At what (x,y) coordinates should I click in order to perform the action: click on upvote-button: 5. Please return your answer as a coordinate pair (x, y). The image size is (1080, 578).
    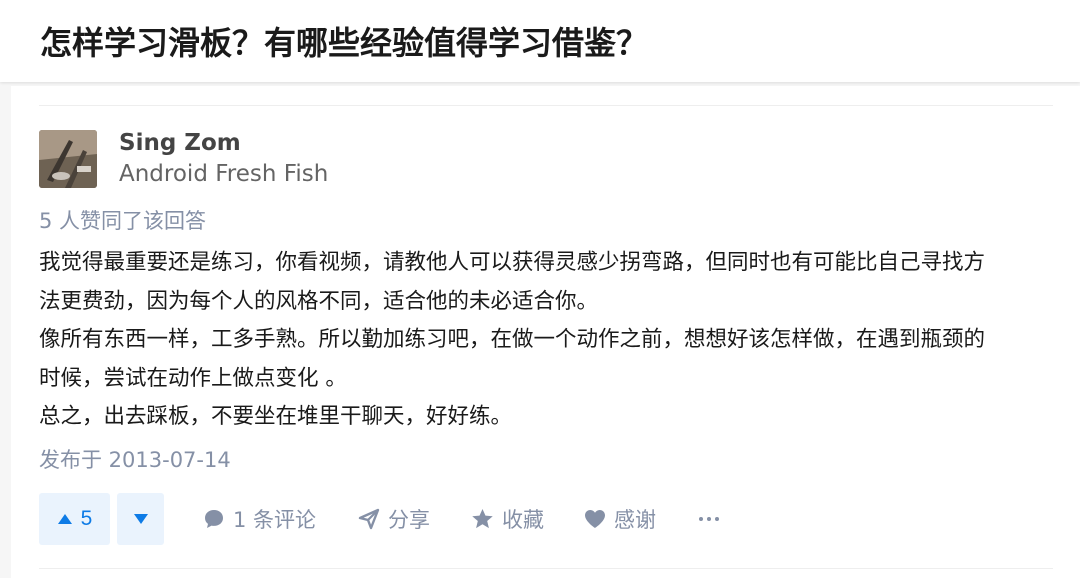
    Looking at the image, I should click on (74, 519).